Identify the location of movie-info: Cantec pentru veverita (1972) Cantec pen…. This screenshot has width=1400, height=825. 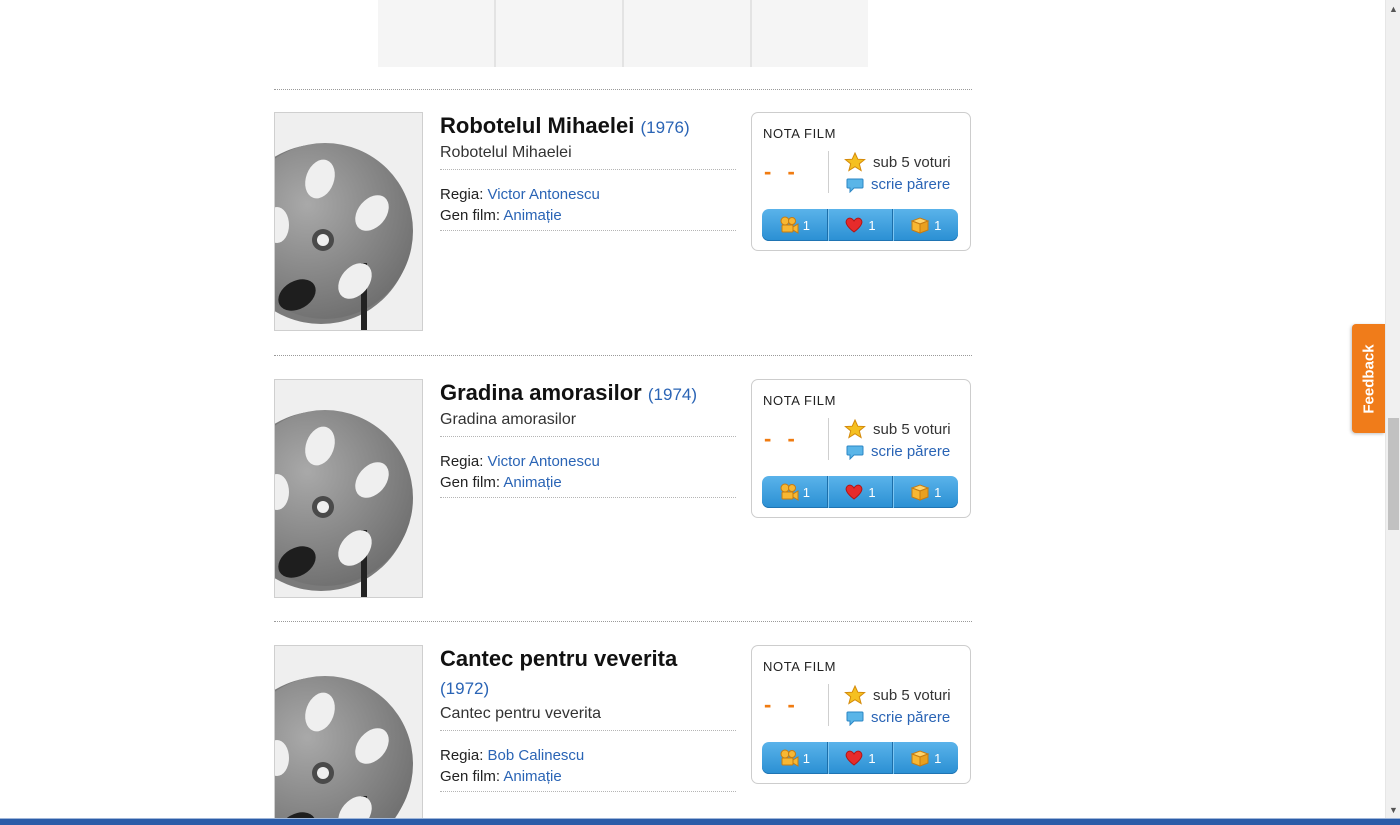
(588, 718).